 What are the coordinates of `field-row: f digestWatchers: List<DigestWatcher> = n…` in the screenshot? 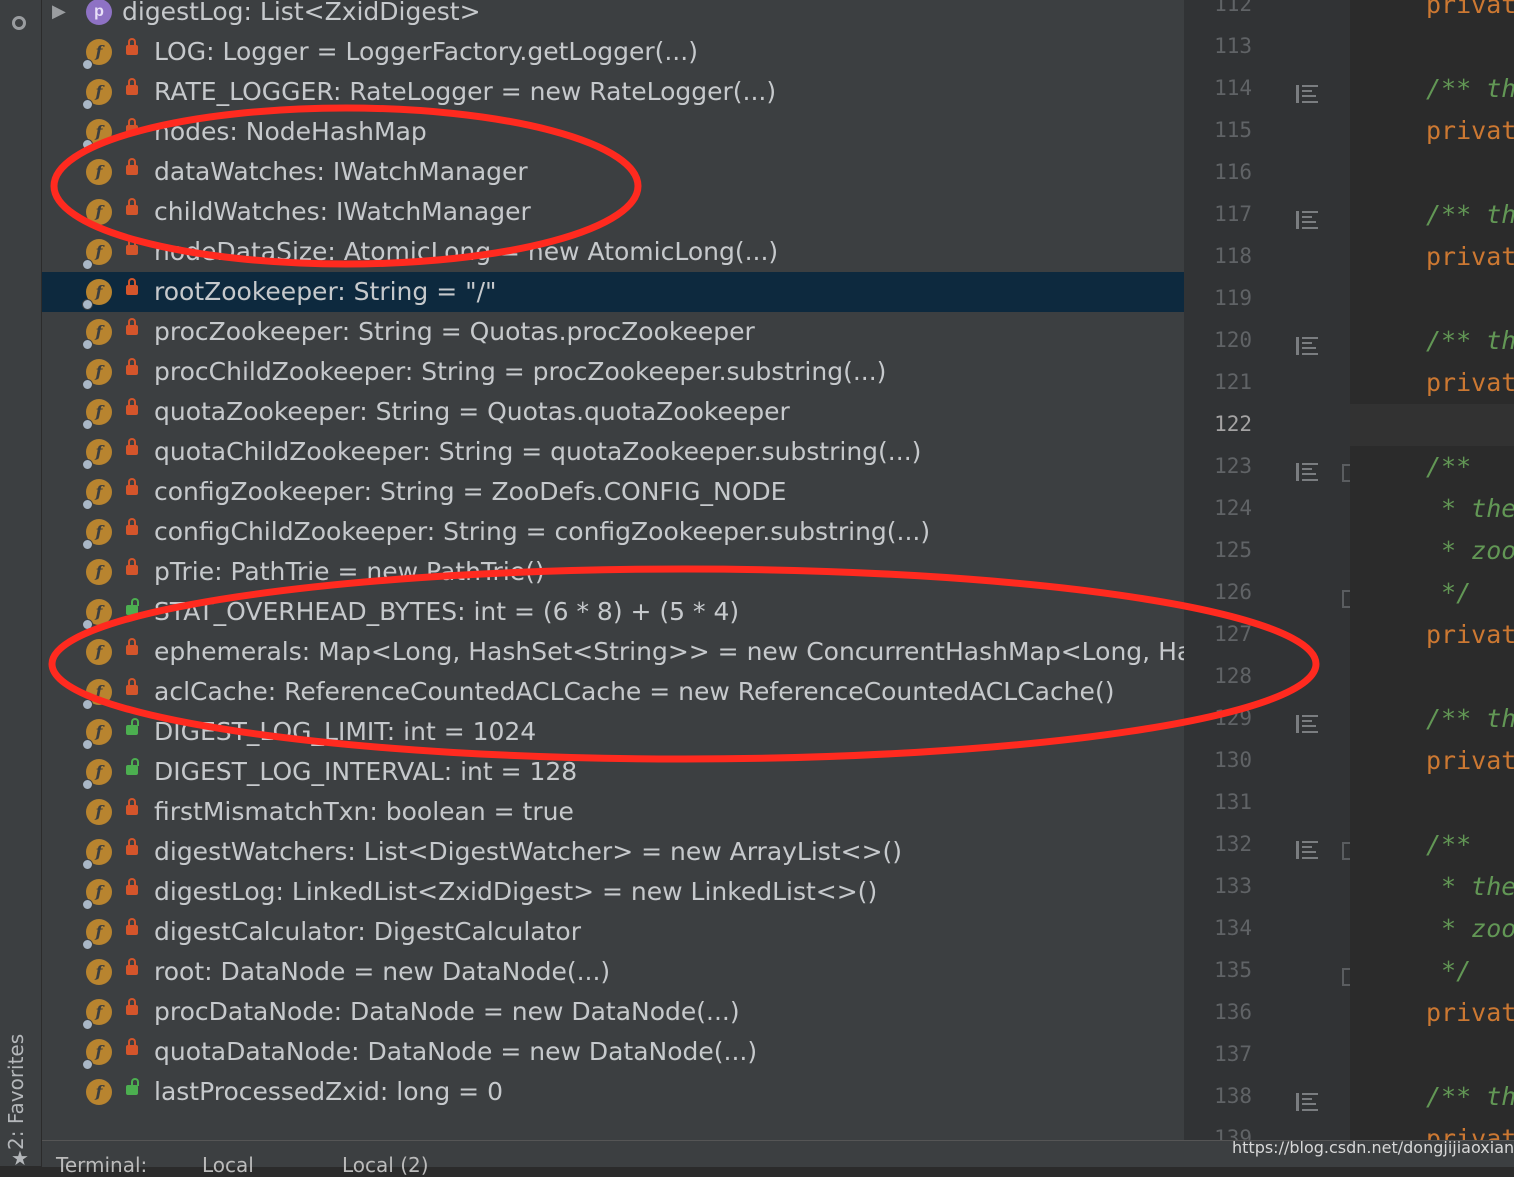 It's located at (613, 852).